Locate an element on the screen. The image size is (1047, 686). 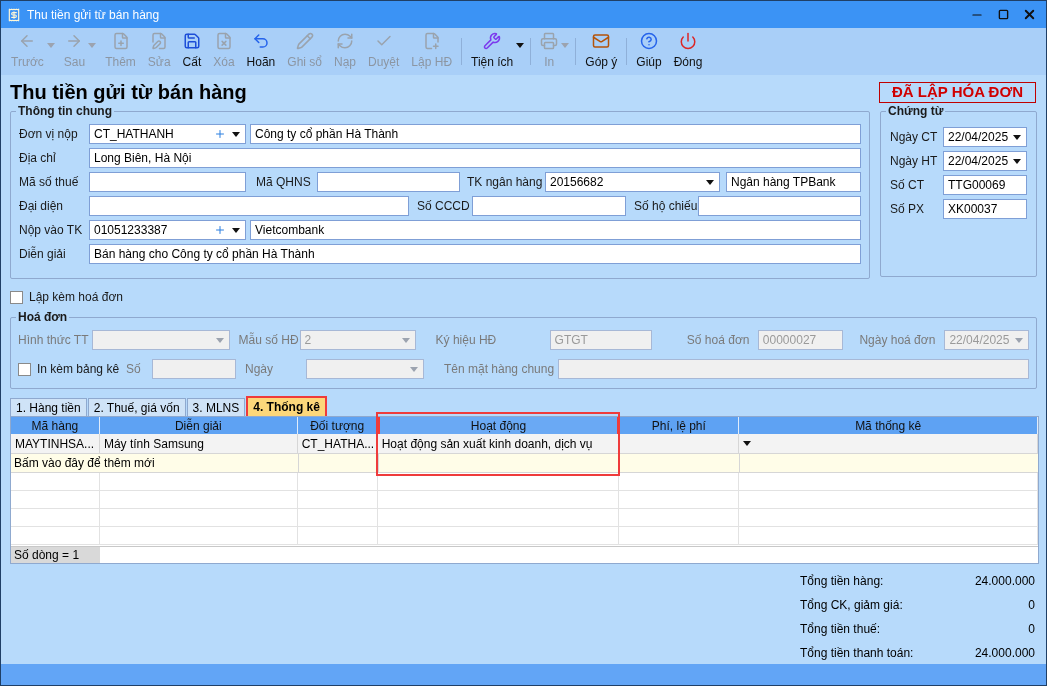
toolbar-button: Tiện ích is located at coordinates (496, 51).